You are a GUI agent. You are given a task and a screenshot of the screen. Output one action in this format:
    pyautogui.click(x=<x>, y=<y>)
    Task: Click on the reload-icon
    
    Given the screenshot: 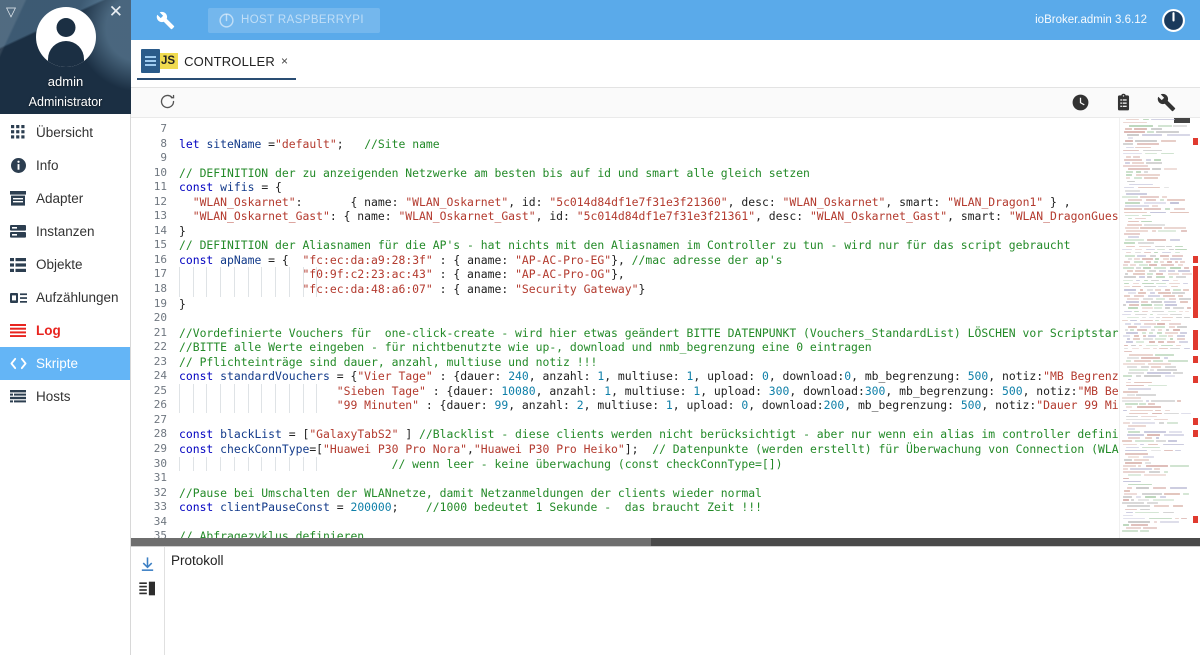 What is the action you would take?
    pyautogui.click(x=167, y=101)
    